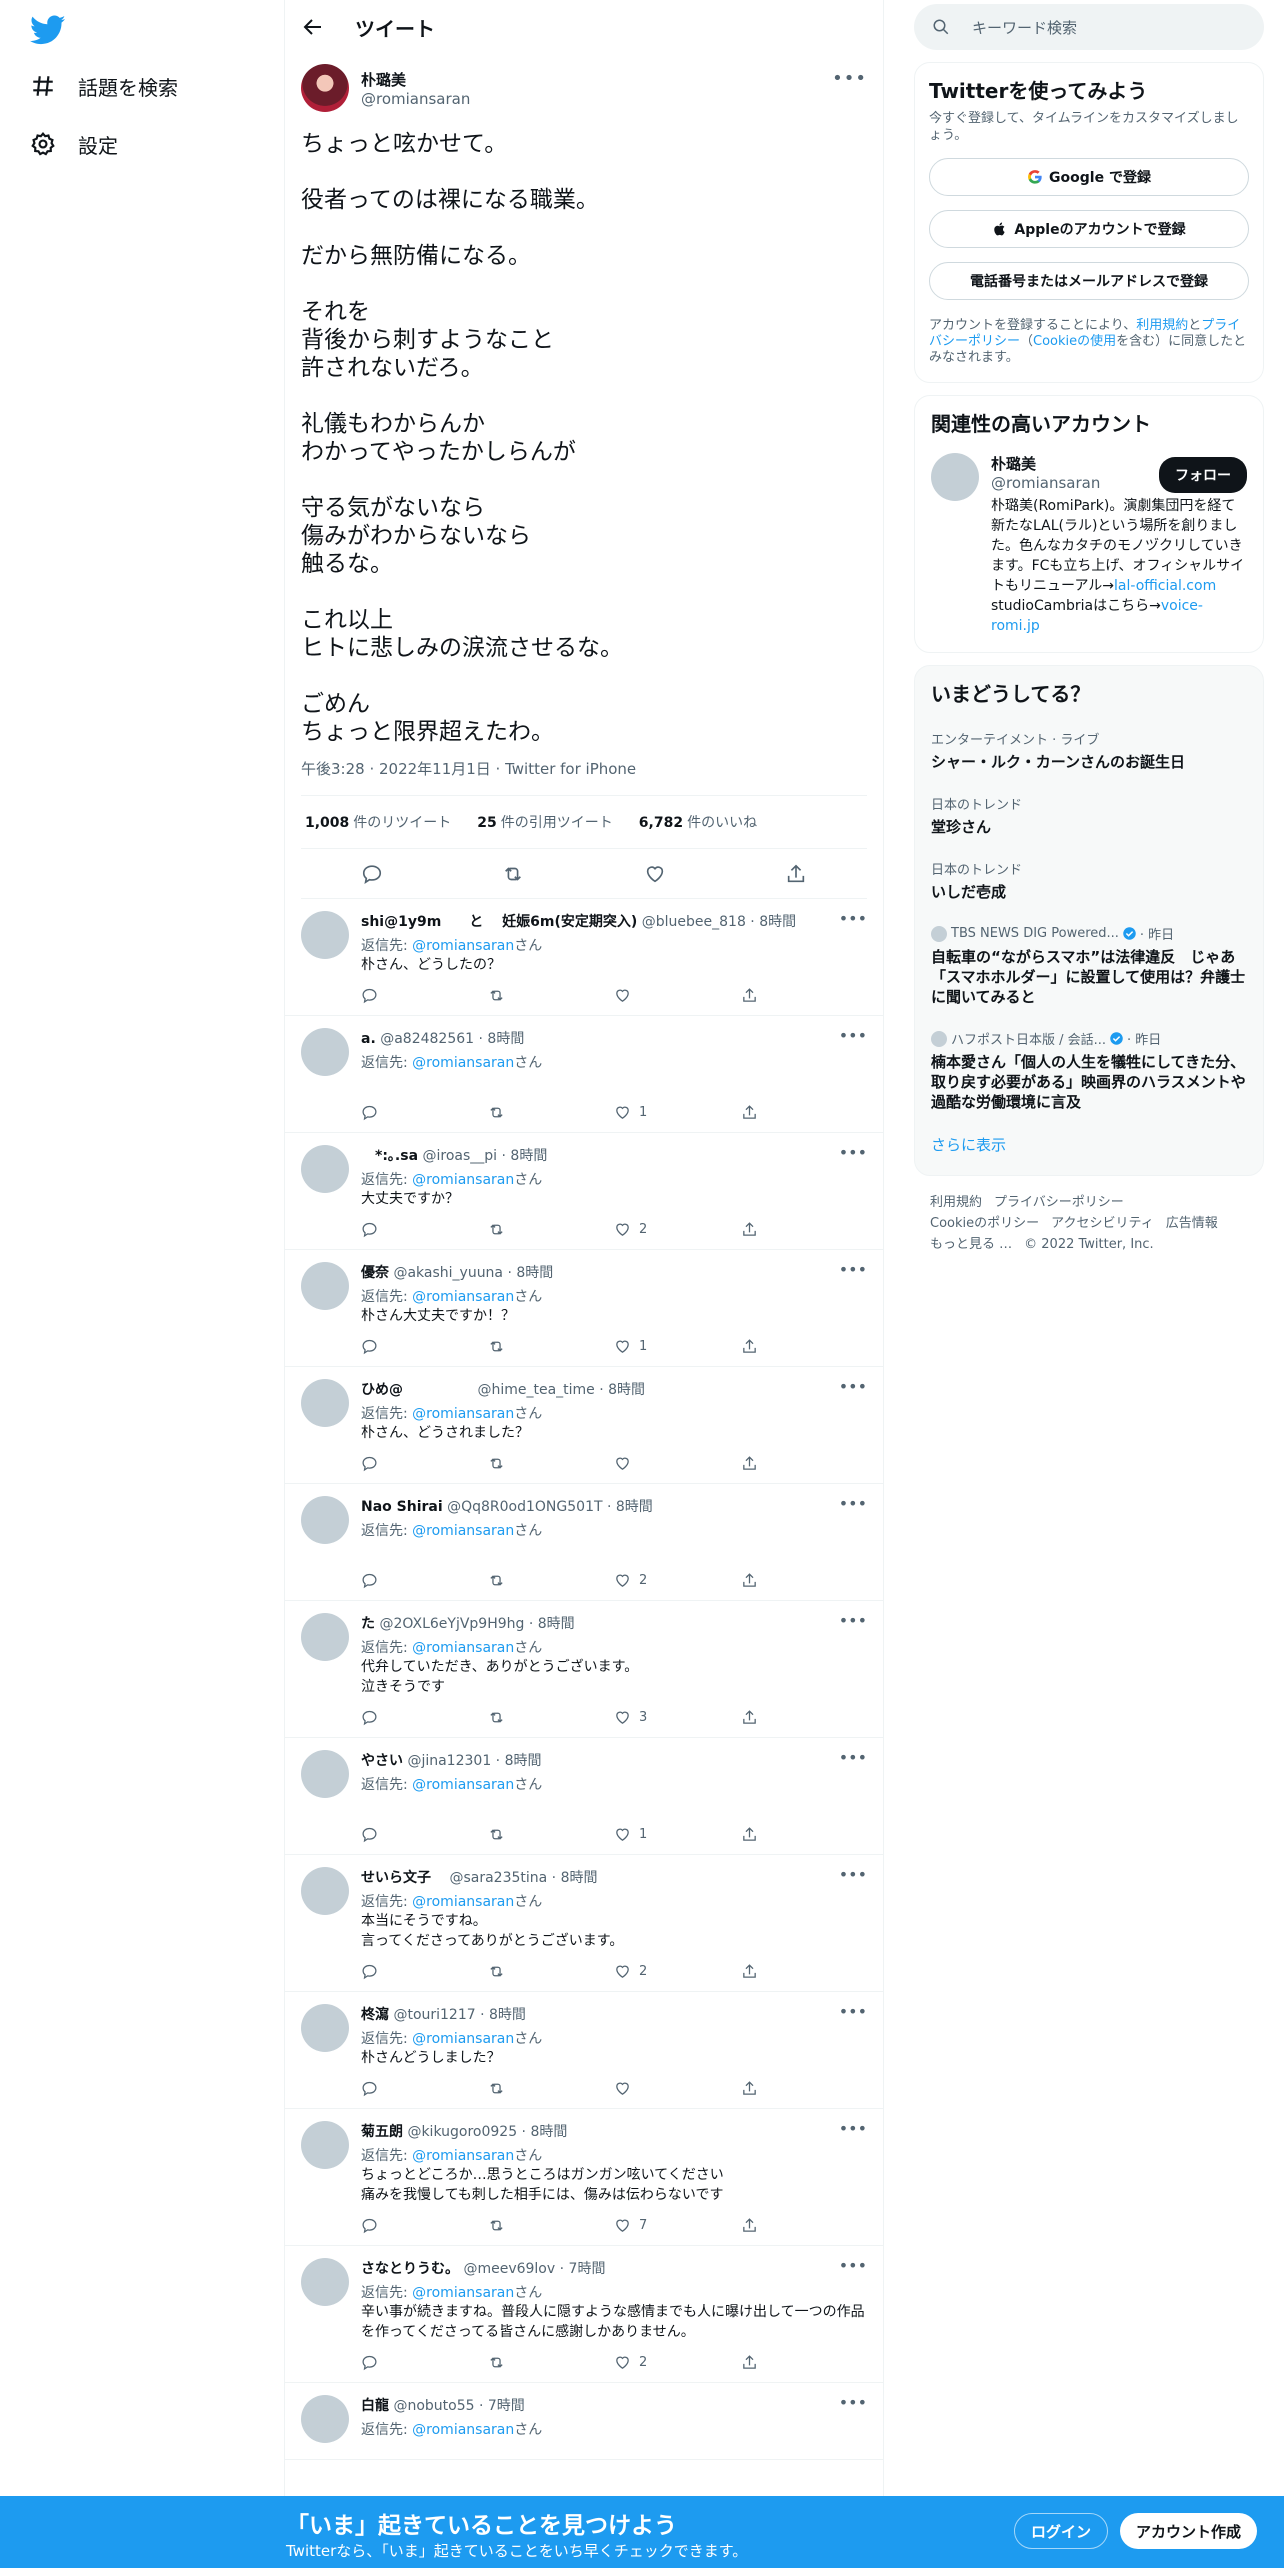 Image resolution: width=1284 pixels, height=2568 pixels. Describe the element at coordinates (427, 1039) in the screenshot. I see `reply-author-handle: @a82482561` at that location.